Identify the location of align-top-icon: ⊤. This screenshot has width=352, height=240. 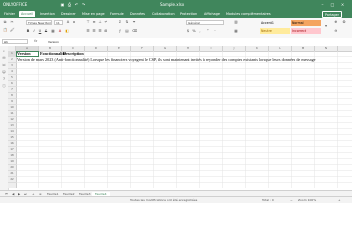
(88, 22).